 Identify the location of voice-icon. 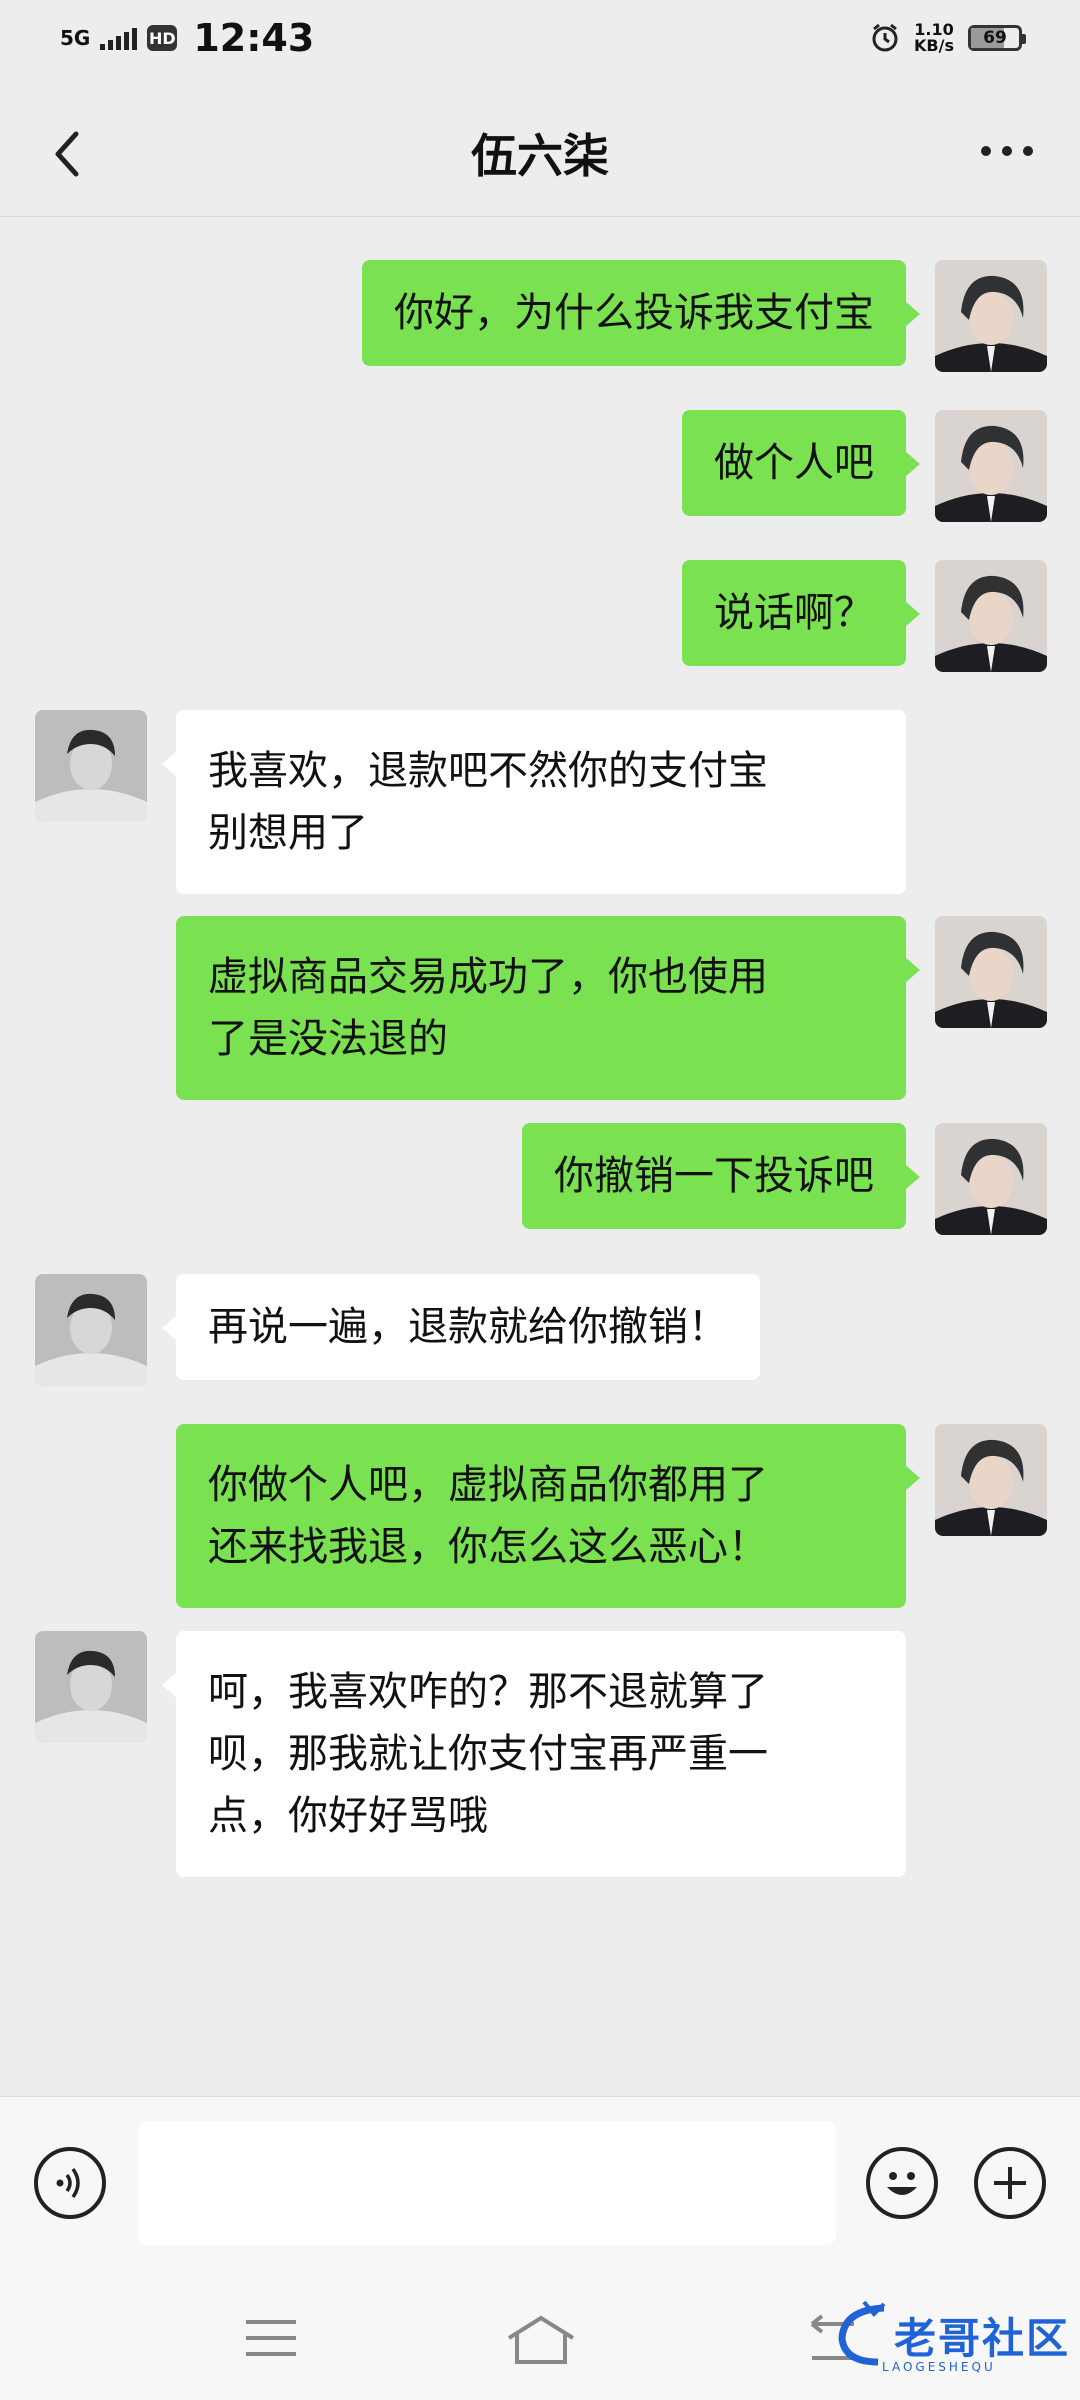
(68, 2183).